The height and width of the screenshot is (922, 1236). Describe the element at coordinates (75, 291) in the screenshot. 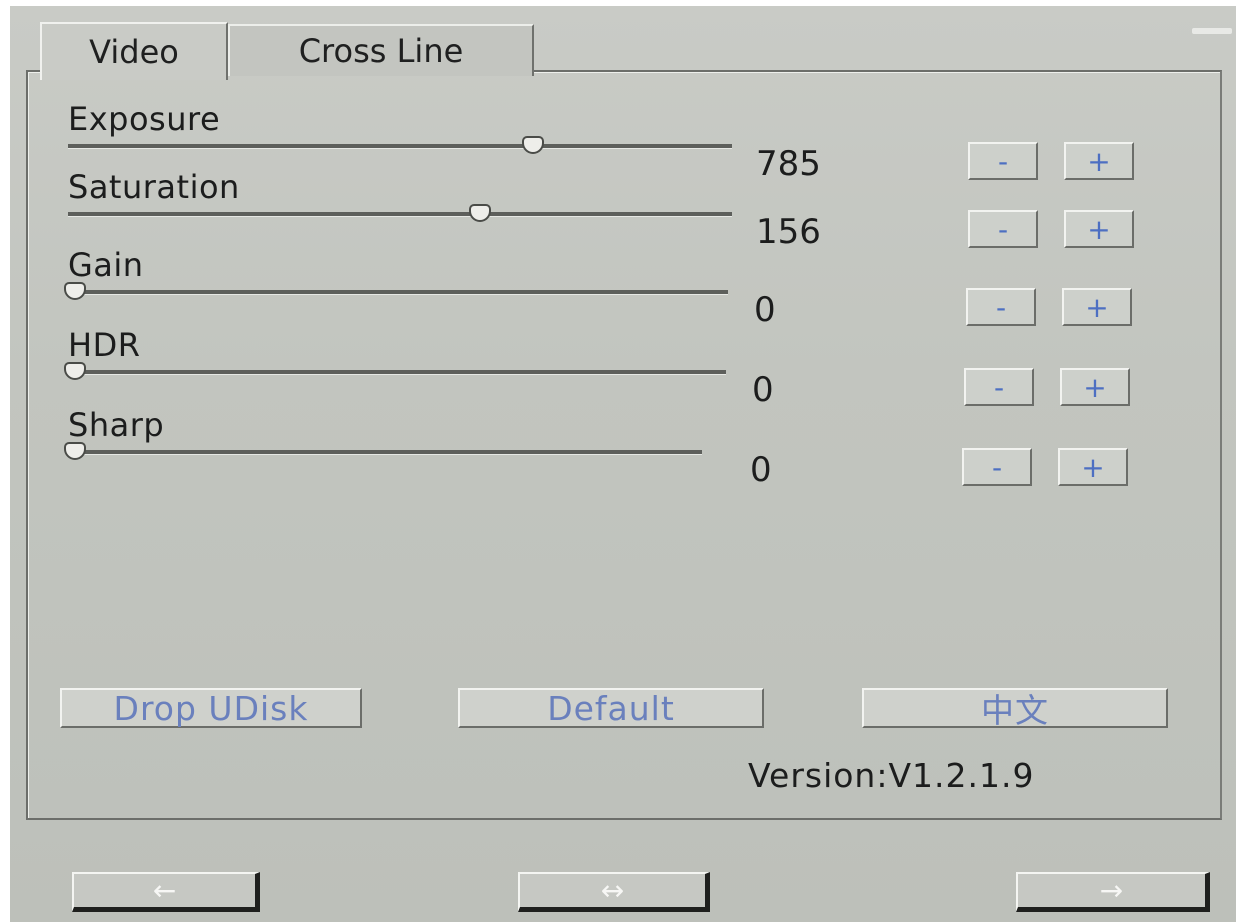

I see `gain-slider-thumb` at that location.